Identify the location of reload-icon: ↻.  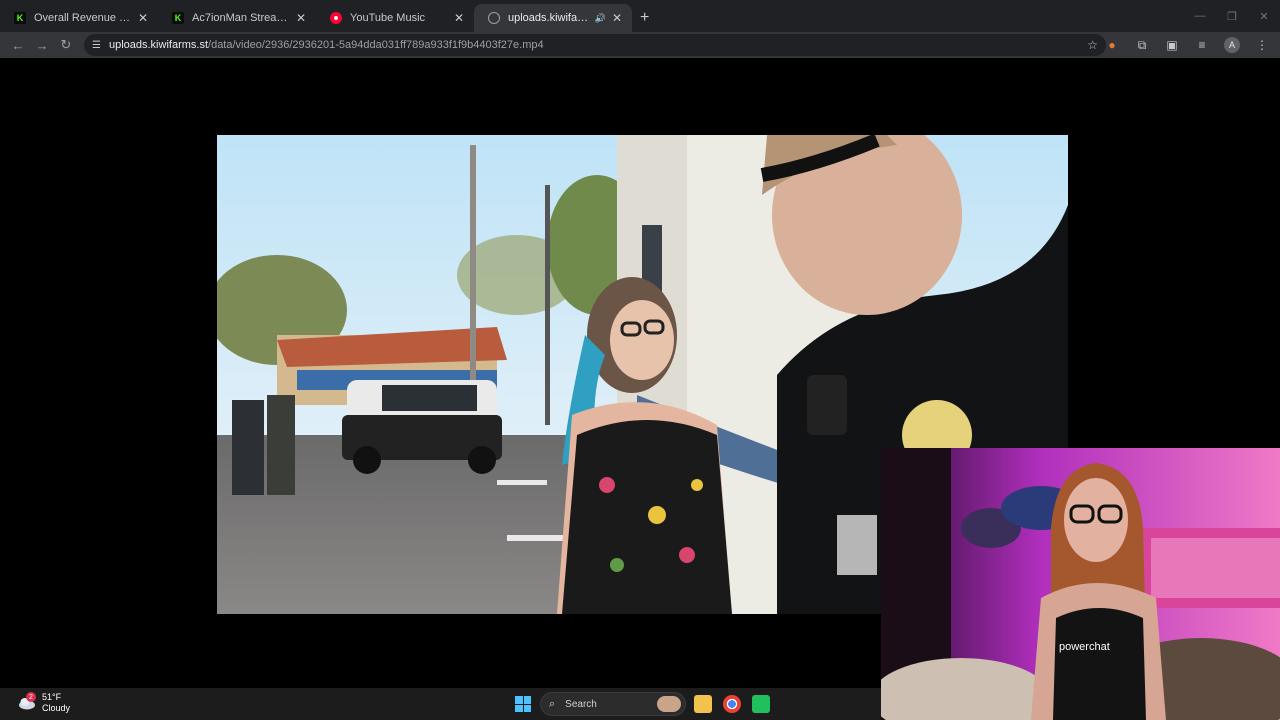
(66, 45).